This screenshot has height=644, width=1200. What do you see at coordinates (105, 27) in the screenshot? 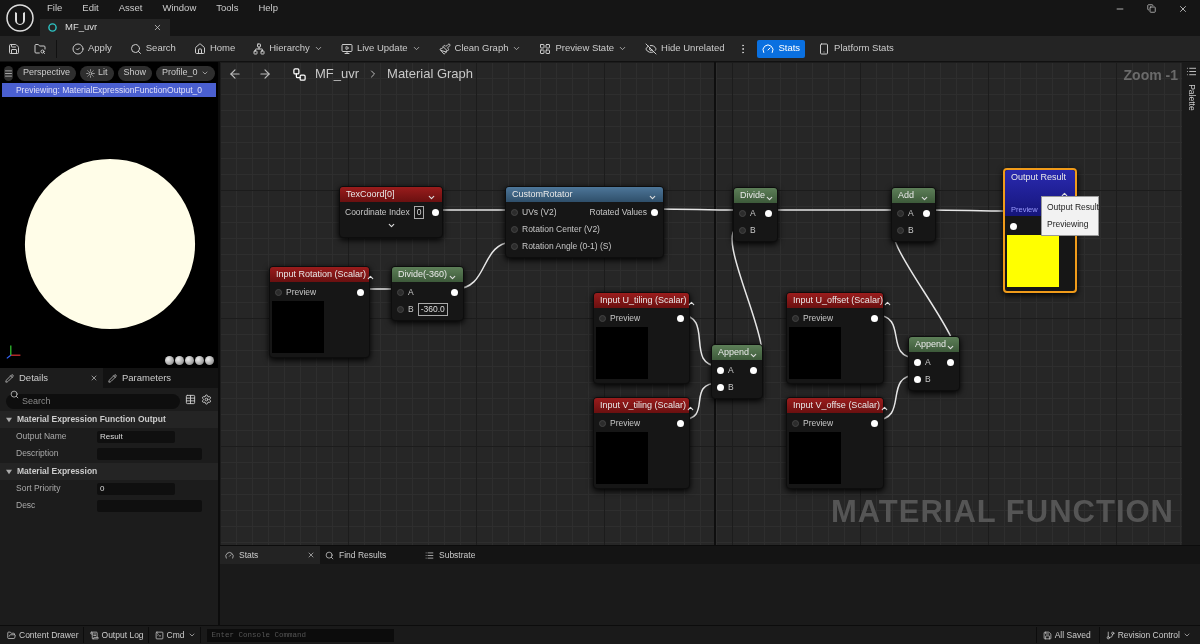
I see `document-tab: MF_uvr` at bounding box center [105, 27].